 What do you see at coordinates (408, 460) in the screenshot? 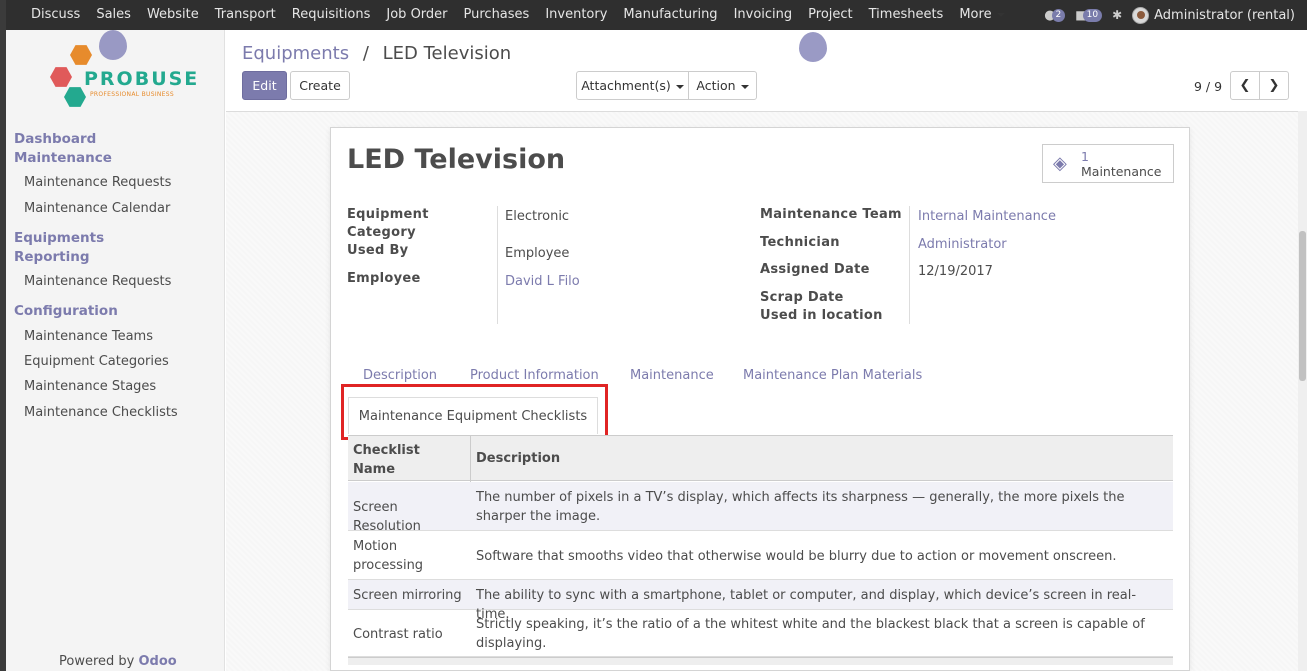
I see `column-header-checklist-name: Checklist Name` at bounding box center [408, 460].